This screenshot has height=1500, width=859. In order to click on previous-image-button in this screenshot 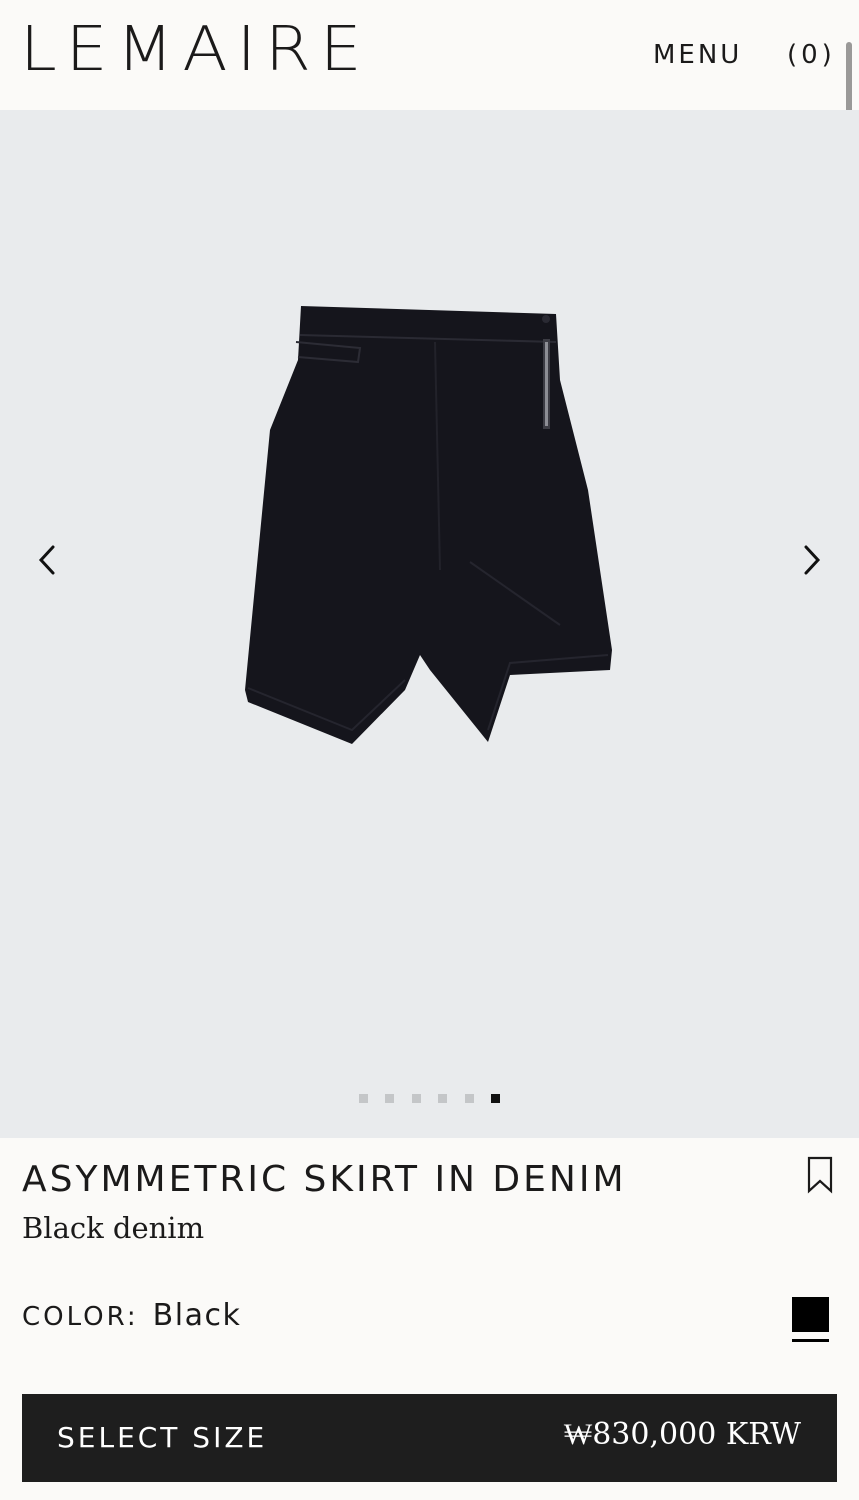, I will do `click(48, 560)`.